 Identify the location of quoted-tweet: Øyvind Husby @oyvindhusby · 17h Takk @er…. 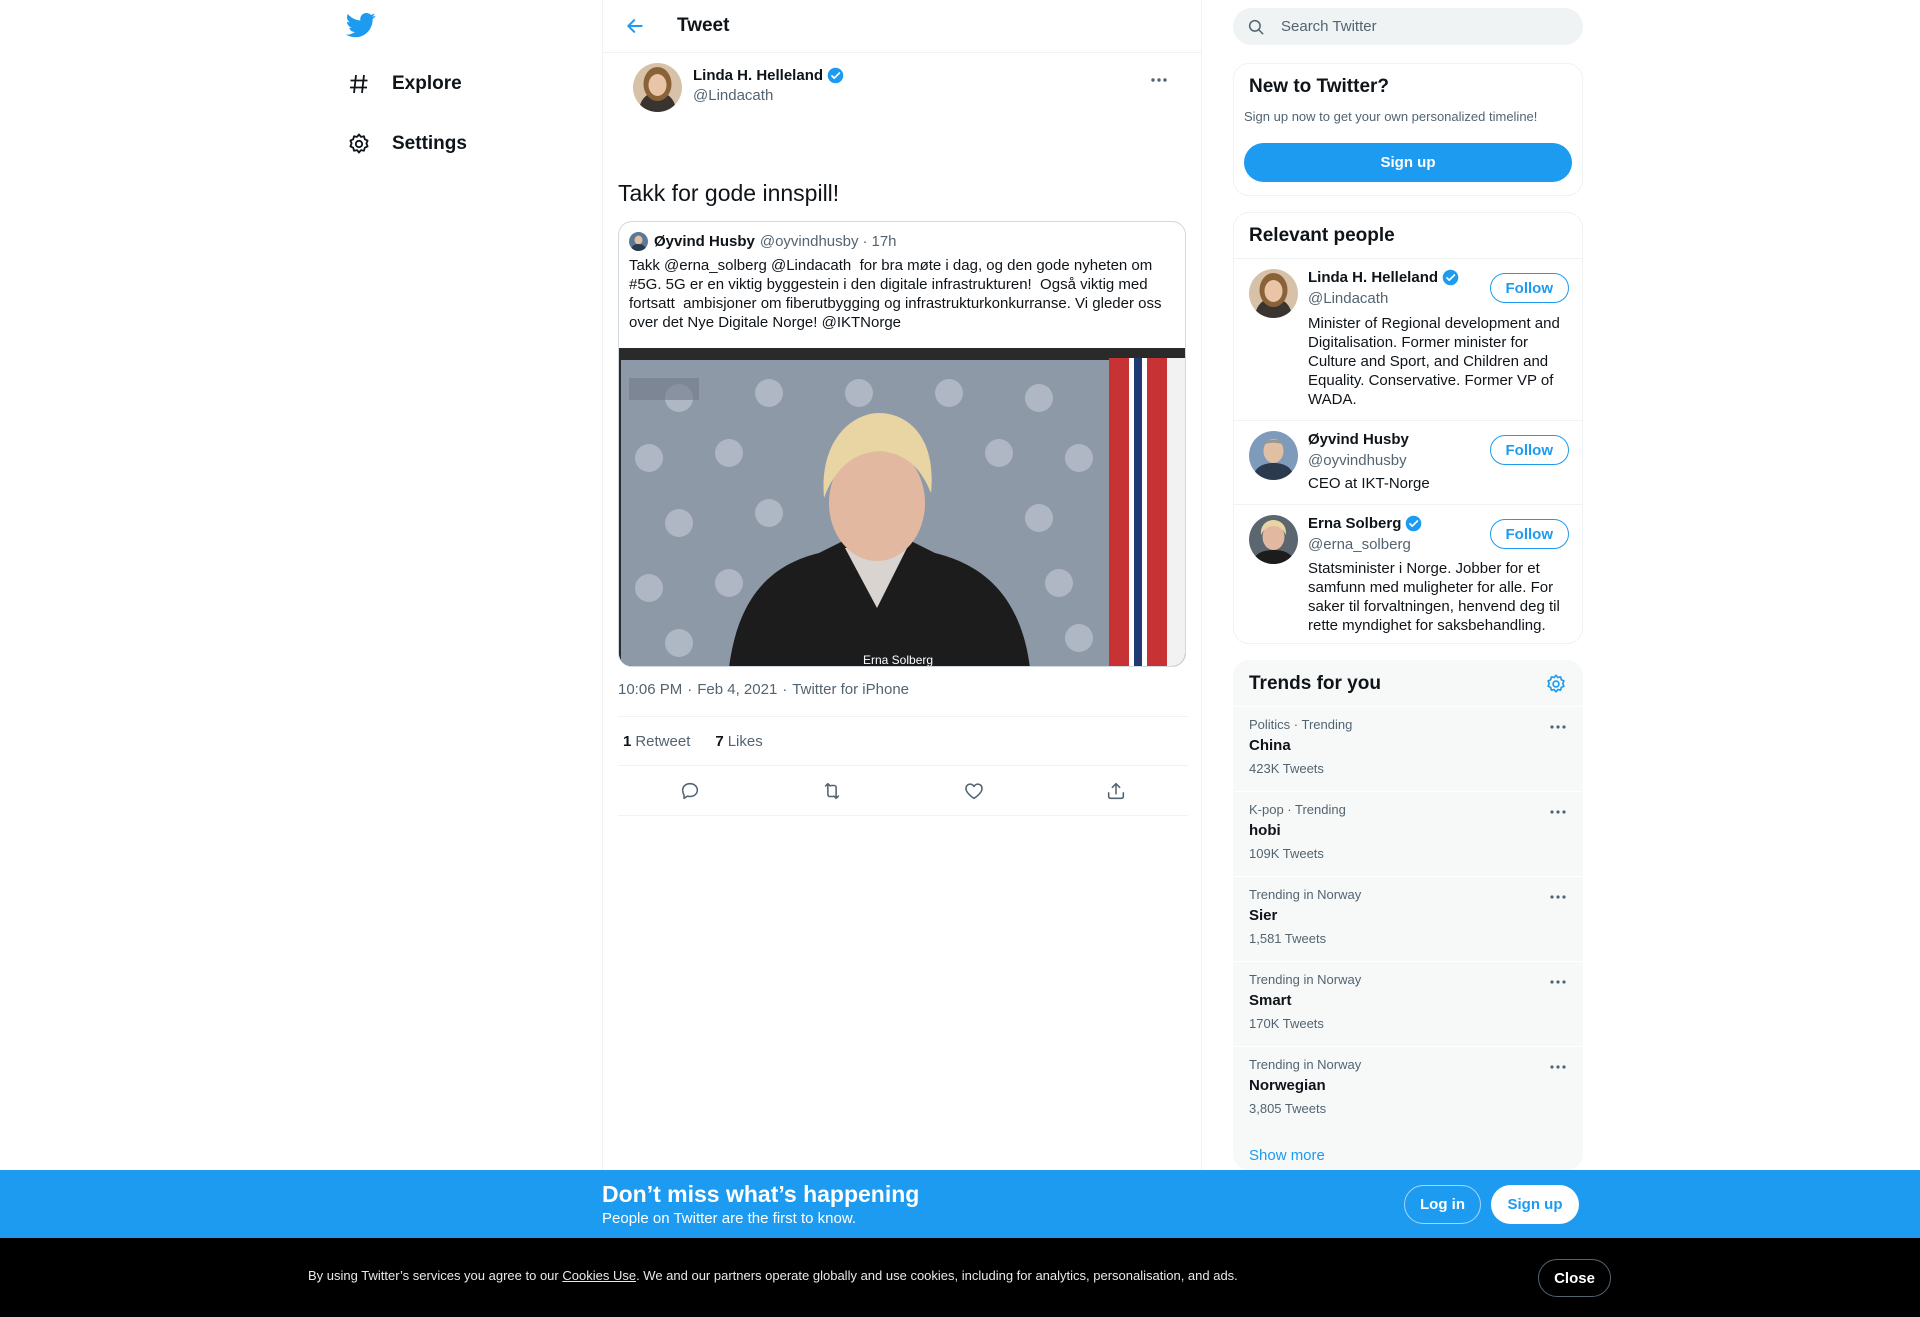
(902, 444).